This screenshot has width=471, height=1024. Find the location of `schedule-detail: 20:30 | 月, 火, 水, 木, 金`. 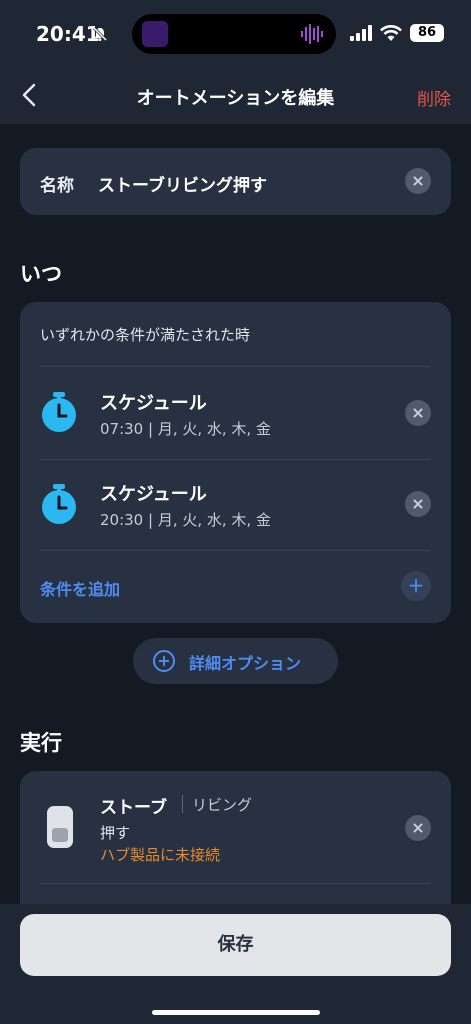

schedule-detail: 20:30 | 月, 火, 水, 木, 金 is located at coordinates (185, 520).